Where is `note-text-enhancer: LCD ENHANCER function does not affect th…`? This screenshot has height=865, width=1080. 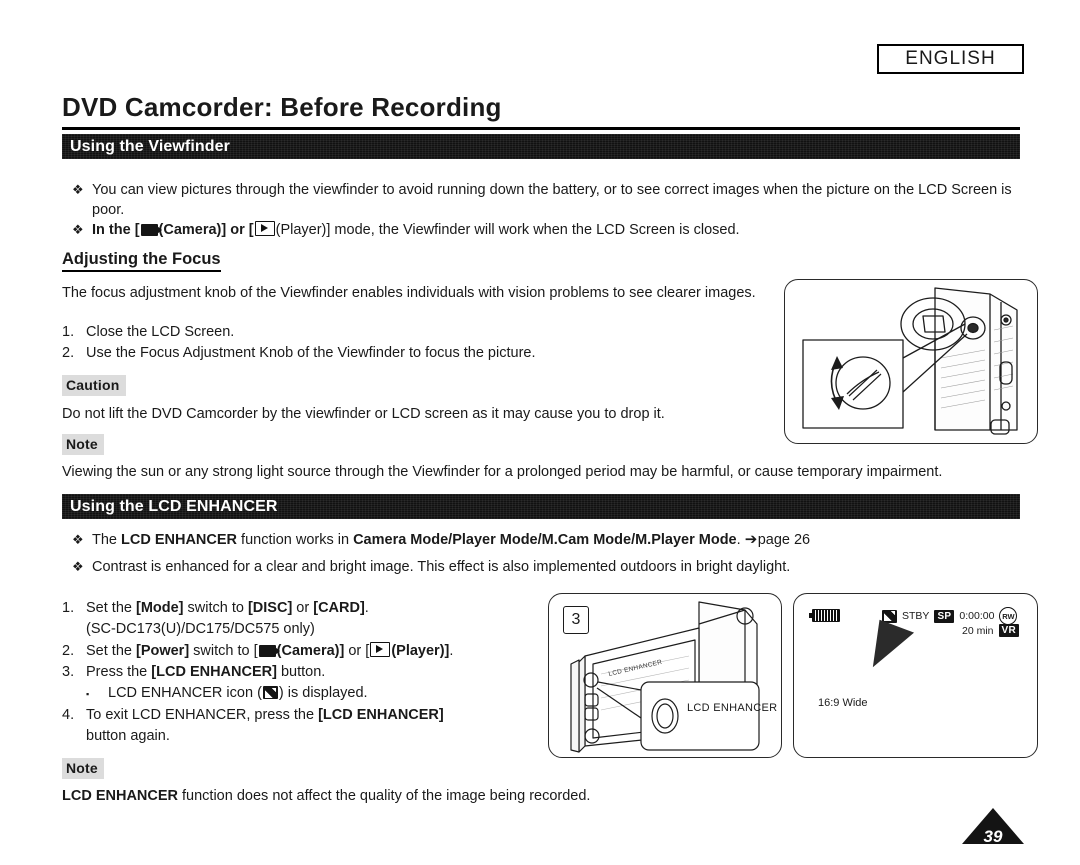
note-text-enhancer: LCD ENHANCER function does not affect th… is located at coordinates (512, 796).